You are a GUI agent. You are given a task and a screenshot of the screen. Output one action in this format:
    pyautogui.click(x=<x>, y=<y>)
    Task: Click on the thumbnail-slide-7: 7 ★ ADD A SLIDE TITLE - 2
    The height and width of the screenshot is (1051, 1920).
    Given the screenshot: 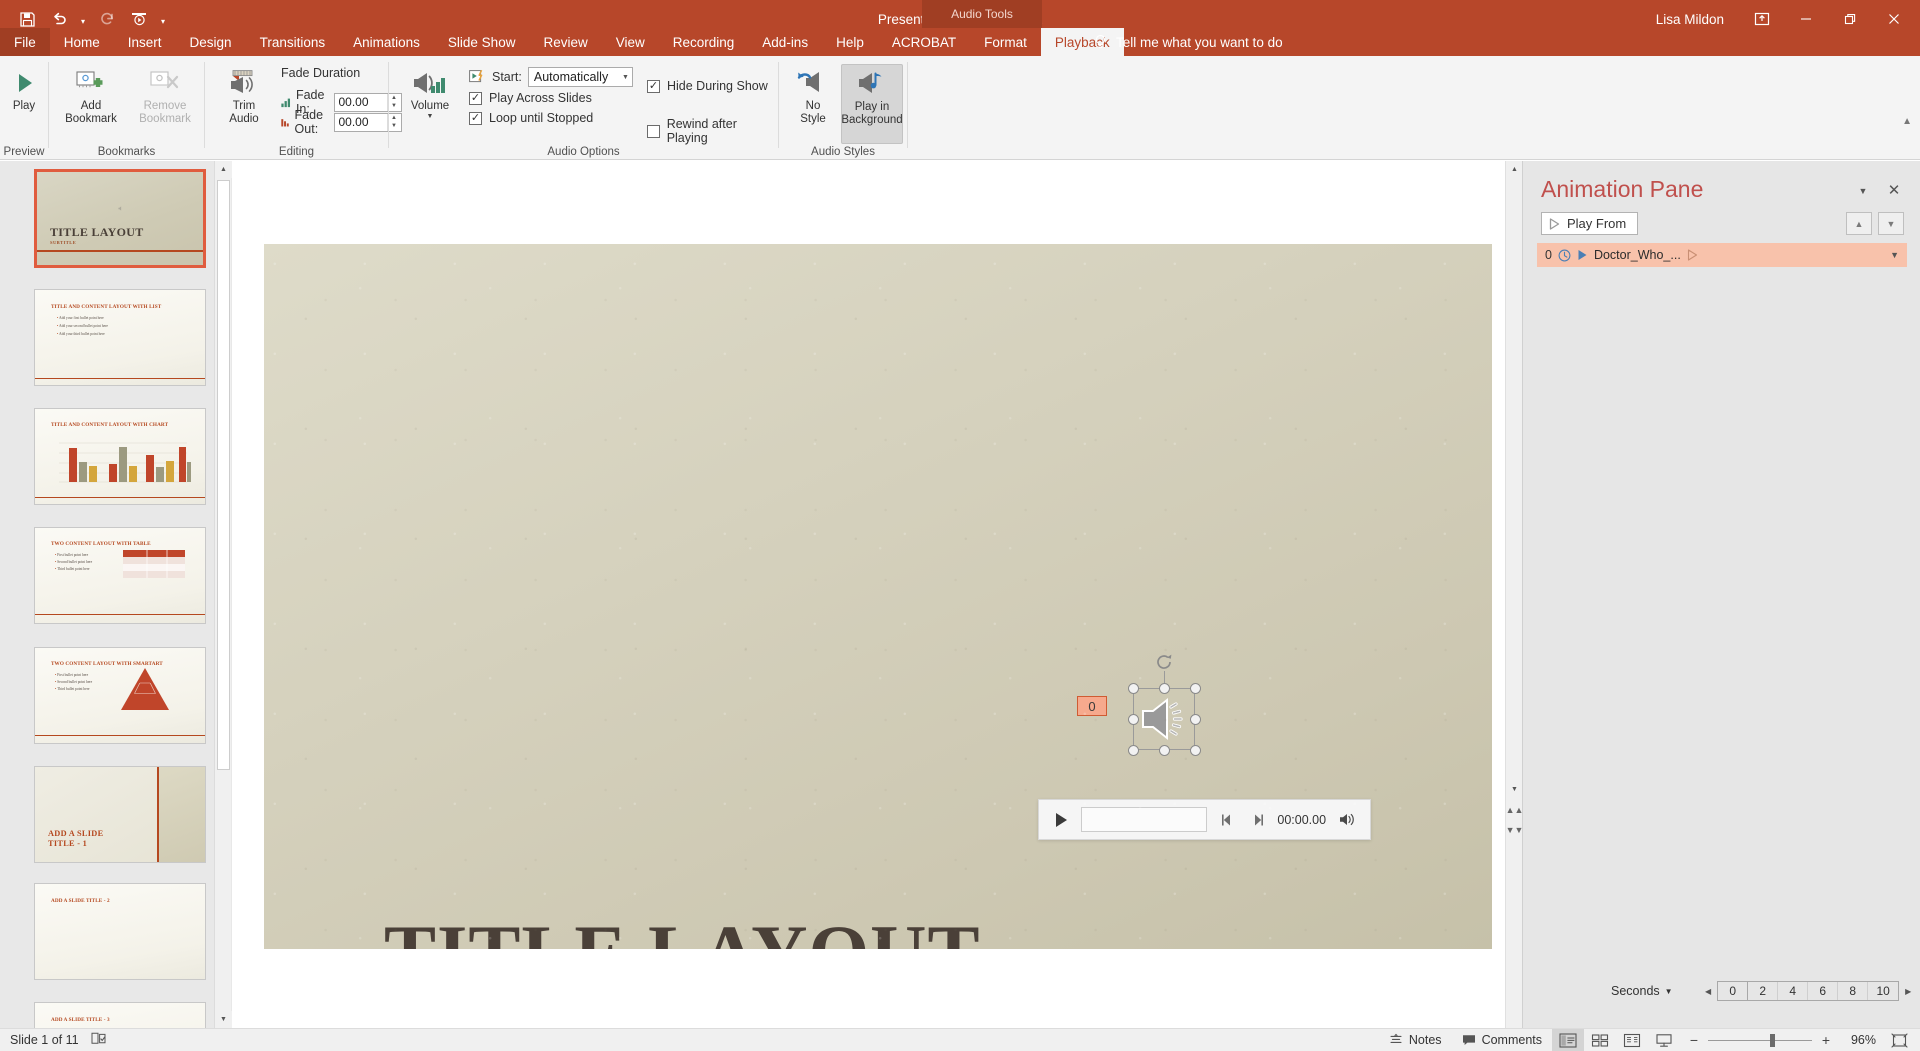 What is the action you would take?
    pyautogui.click(x=120, y=931)
    